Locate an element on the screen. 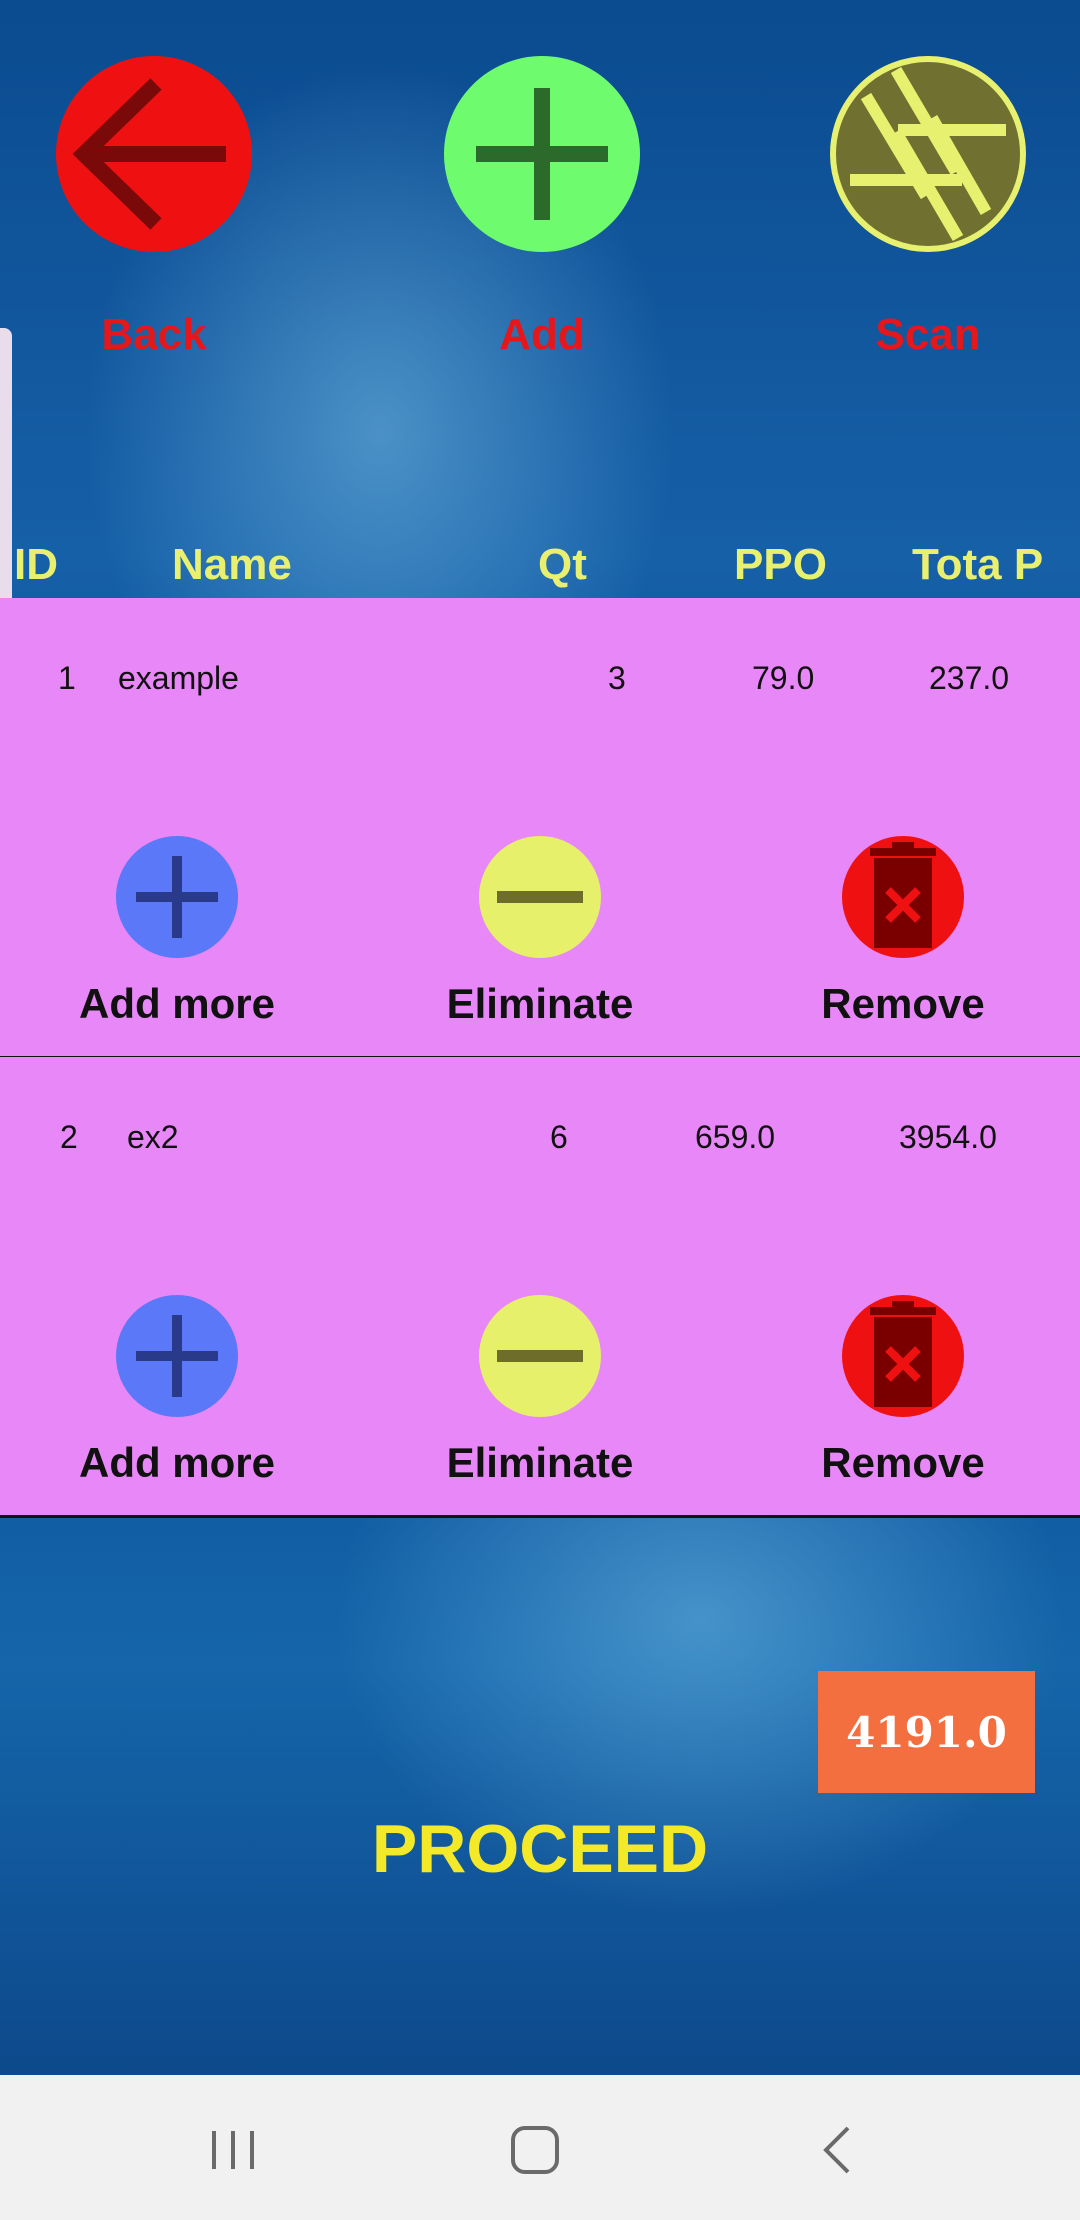  arrow-left-icon is located at coordinates (154, 154).